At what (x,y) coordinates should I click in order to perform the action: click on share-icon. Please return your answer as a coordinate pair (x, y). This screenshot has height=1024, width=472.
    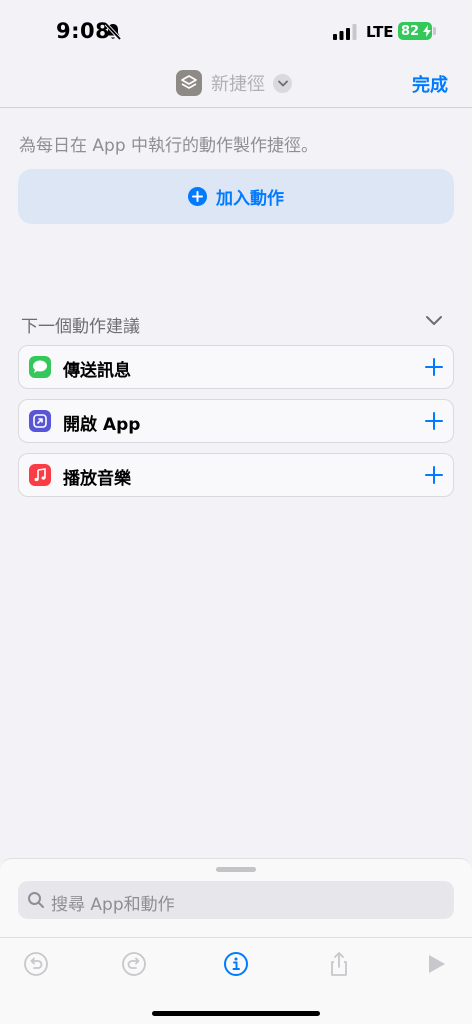
    Looking at the image, I should click on (339, 964).